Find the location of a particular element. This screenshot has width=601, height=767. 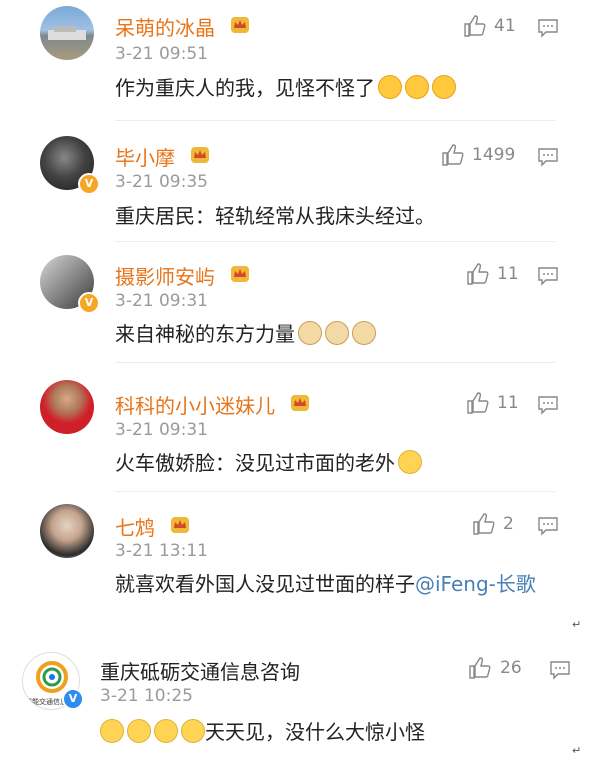

comment-text: 来自神秘的东方力量 is located at coordinates (335, 334).